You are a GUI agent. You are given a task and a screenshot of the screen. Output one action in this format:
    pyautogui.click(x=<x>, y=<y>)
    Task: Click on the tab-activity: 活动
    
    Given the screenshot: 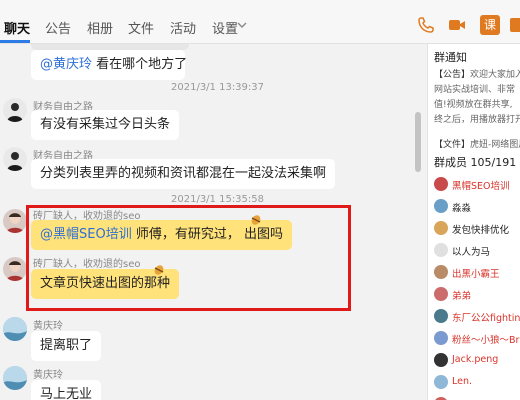 What is the action you would take?
    pyautogui.click(x=183, y=27)
    